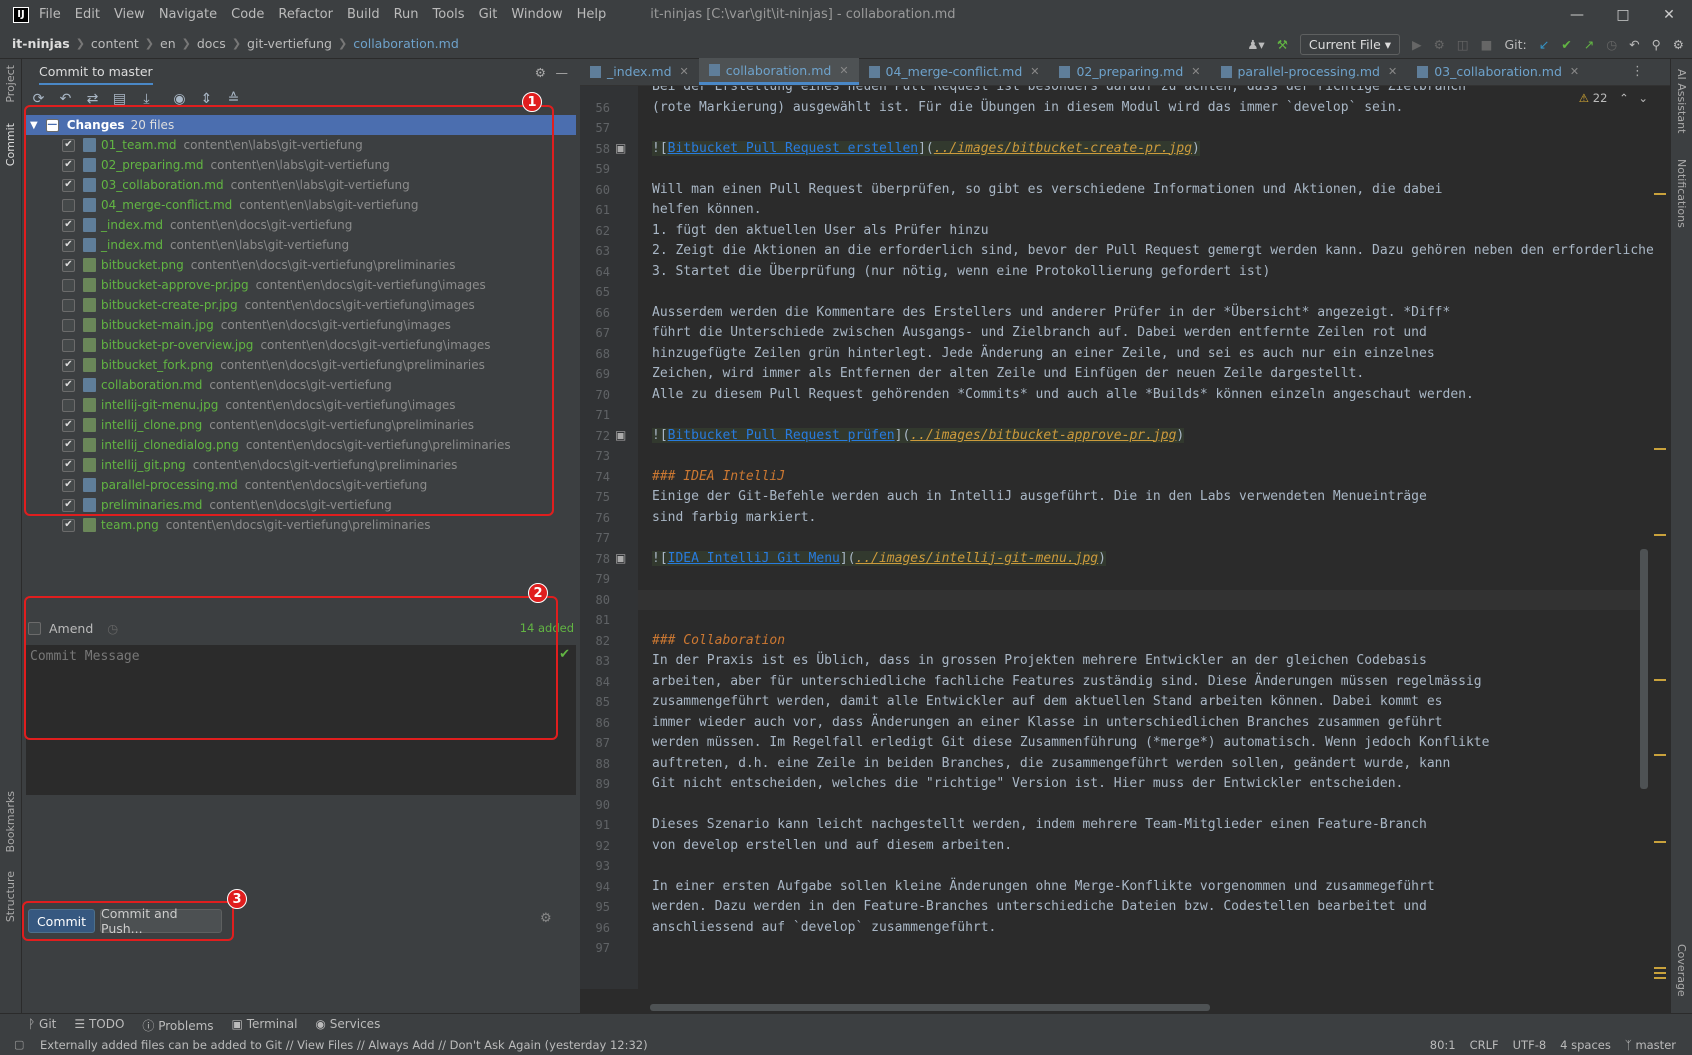  Describe the element at coordinates (874, 71) in the screenshot. I see `markdown-file-icon` at that location.